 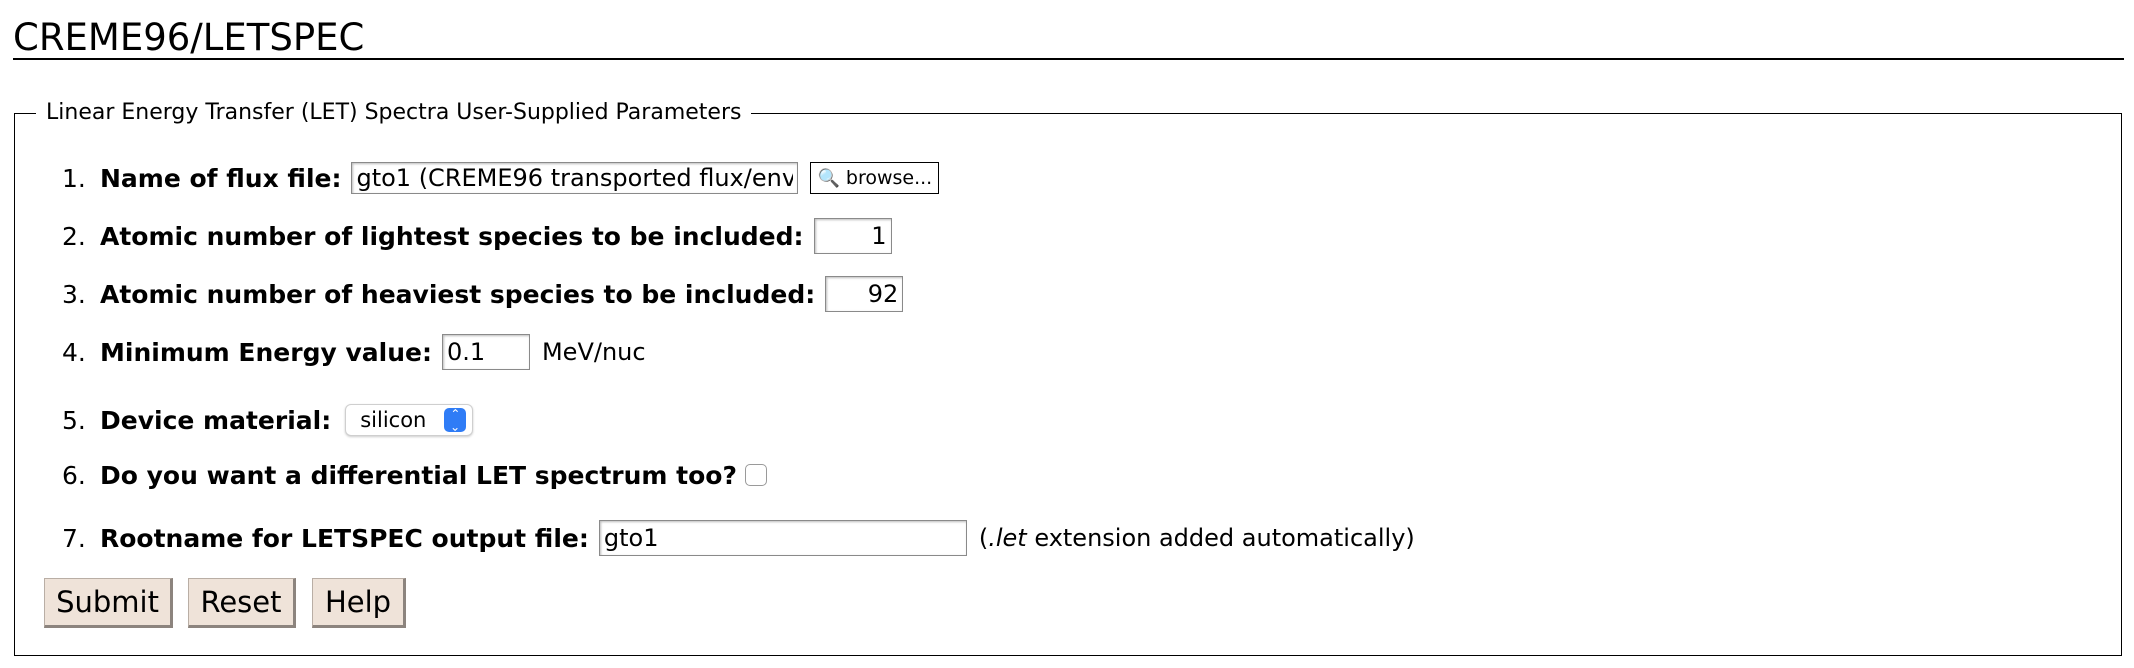 I want to click on item-number: 6., so click(x=74, y=475).